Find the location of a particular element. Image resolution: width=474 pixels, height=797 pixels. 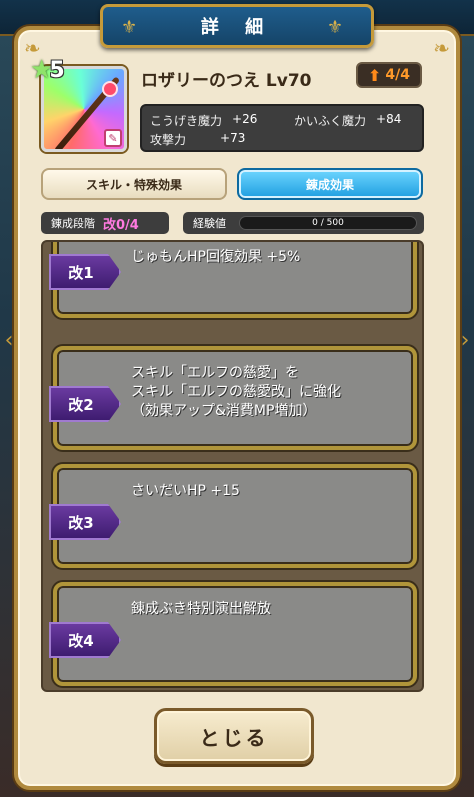

stage-tag: 改2 is located at coordinates (85, 404).